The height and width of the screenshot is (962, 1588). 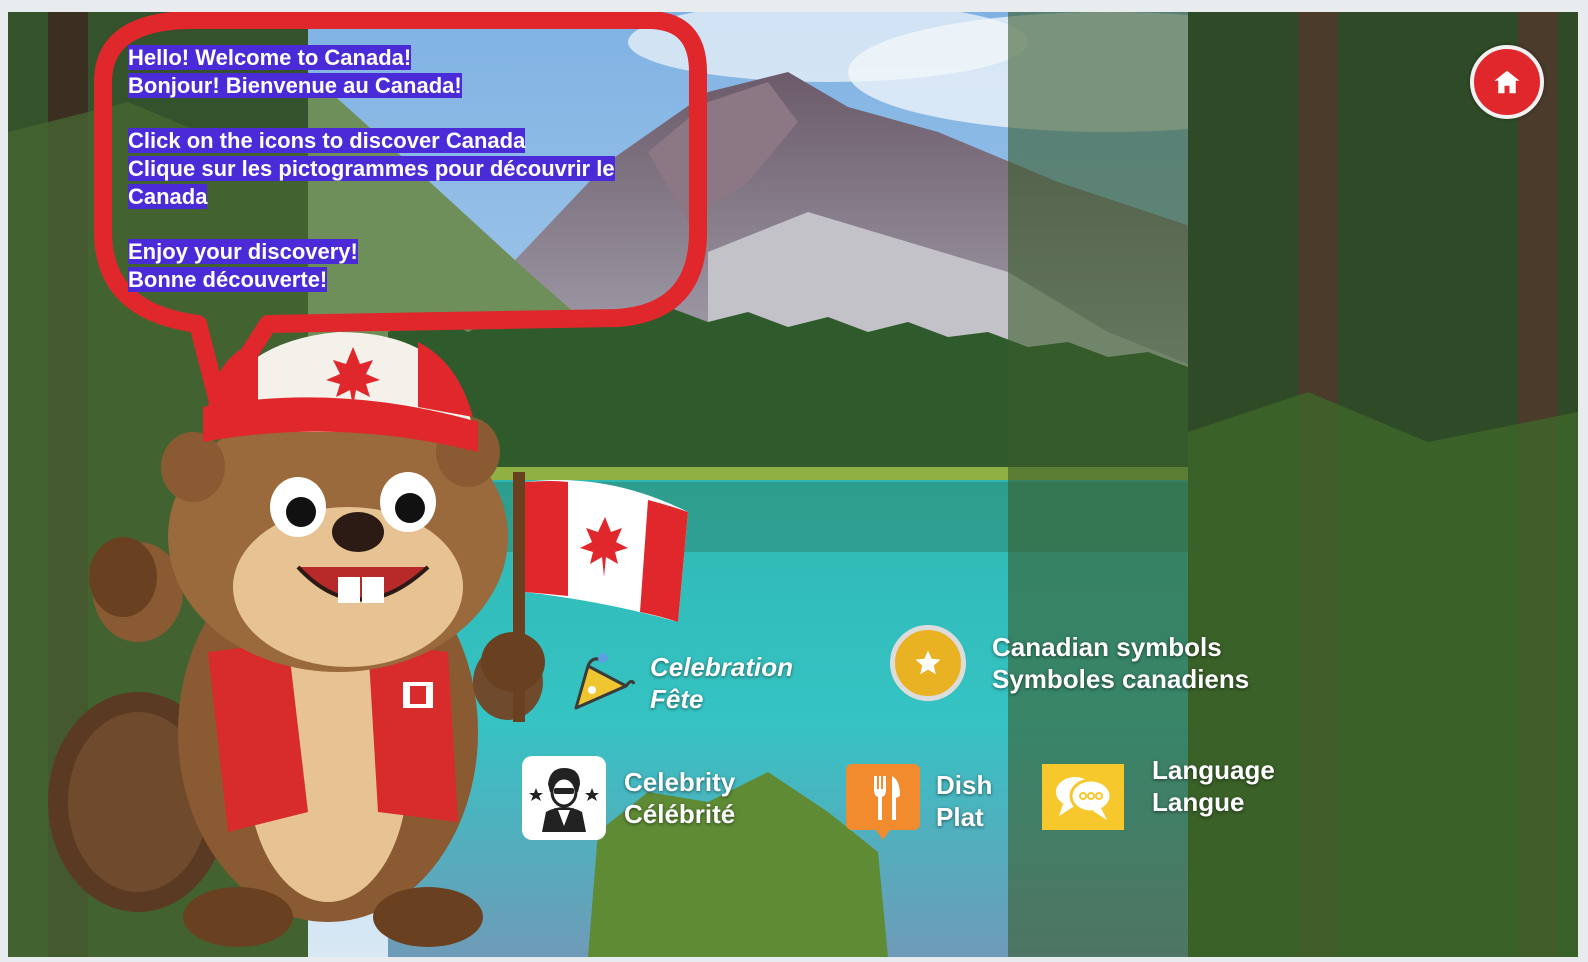 I want to click on dish-label-en: Dish, so click(x=964, y=785).